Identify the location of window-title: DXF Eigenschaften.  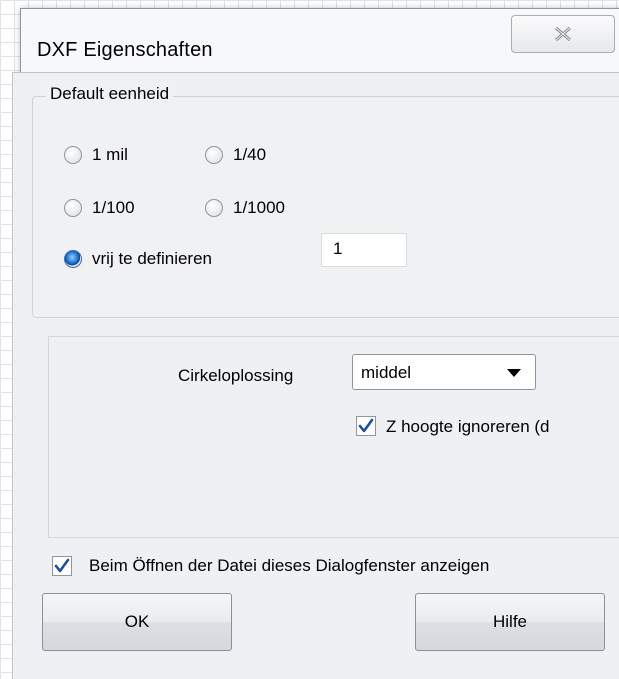
(125, 50).